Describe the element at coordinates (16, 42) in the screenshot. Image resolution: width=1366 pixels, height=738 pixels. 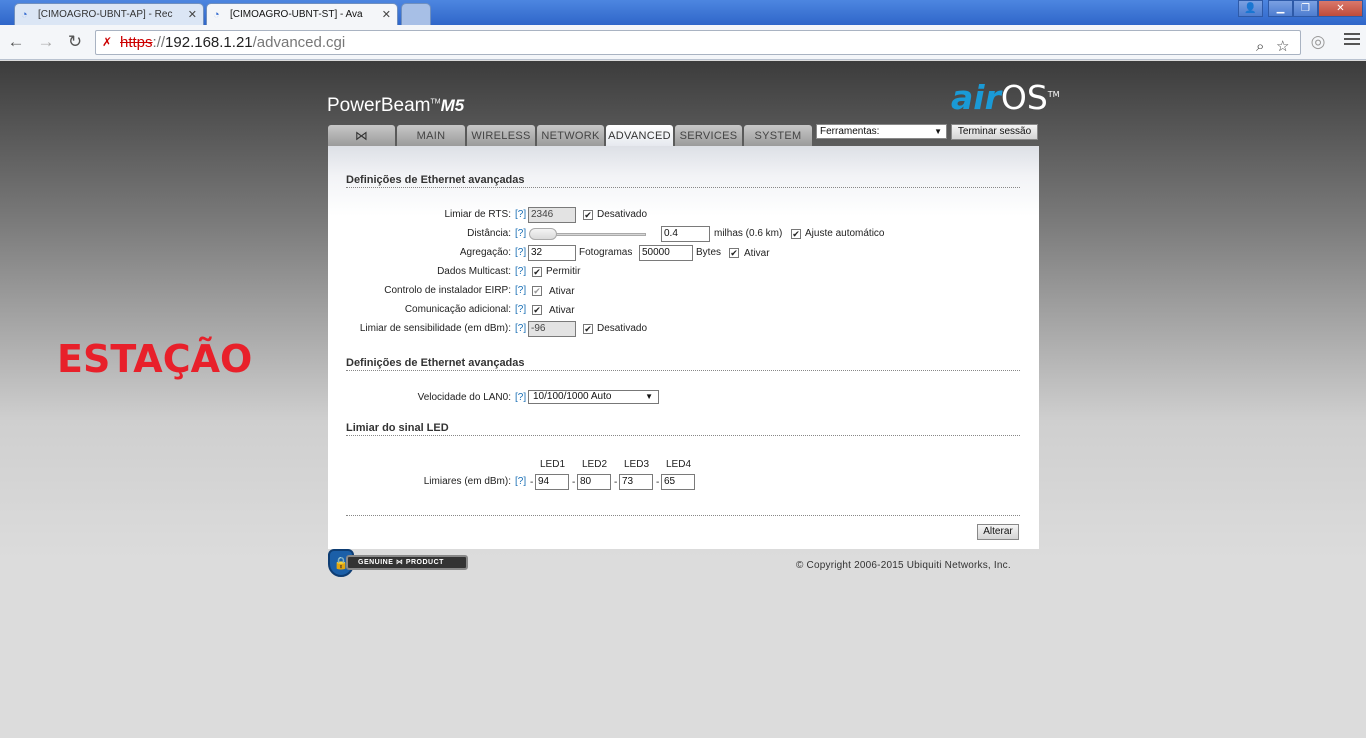
I see `back-arrow-icon: ←` at that location.